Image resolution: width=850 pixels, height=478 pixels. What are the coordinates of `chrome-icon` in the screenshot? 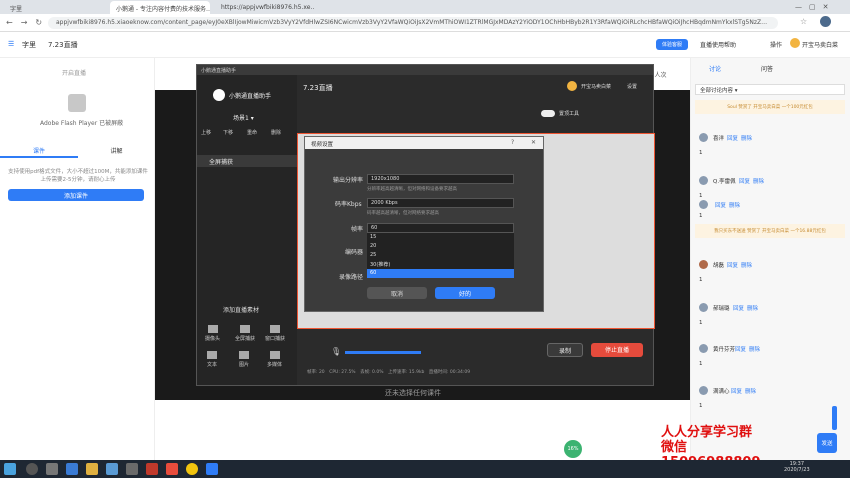 It's located at (192, 469).